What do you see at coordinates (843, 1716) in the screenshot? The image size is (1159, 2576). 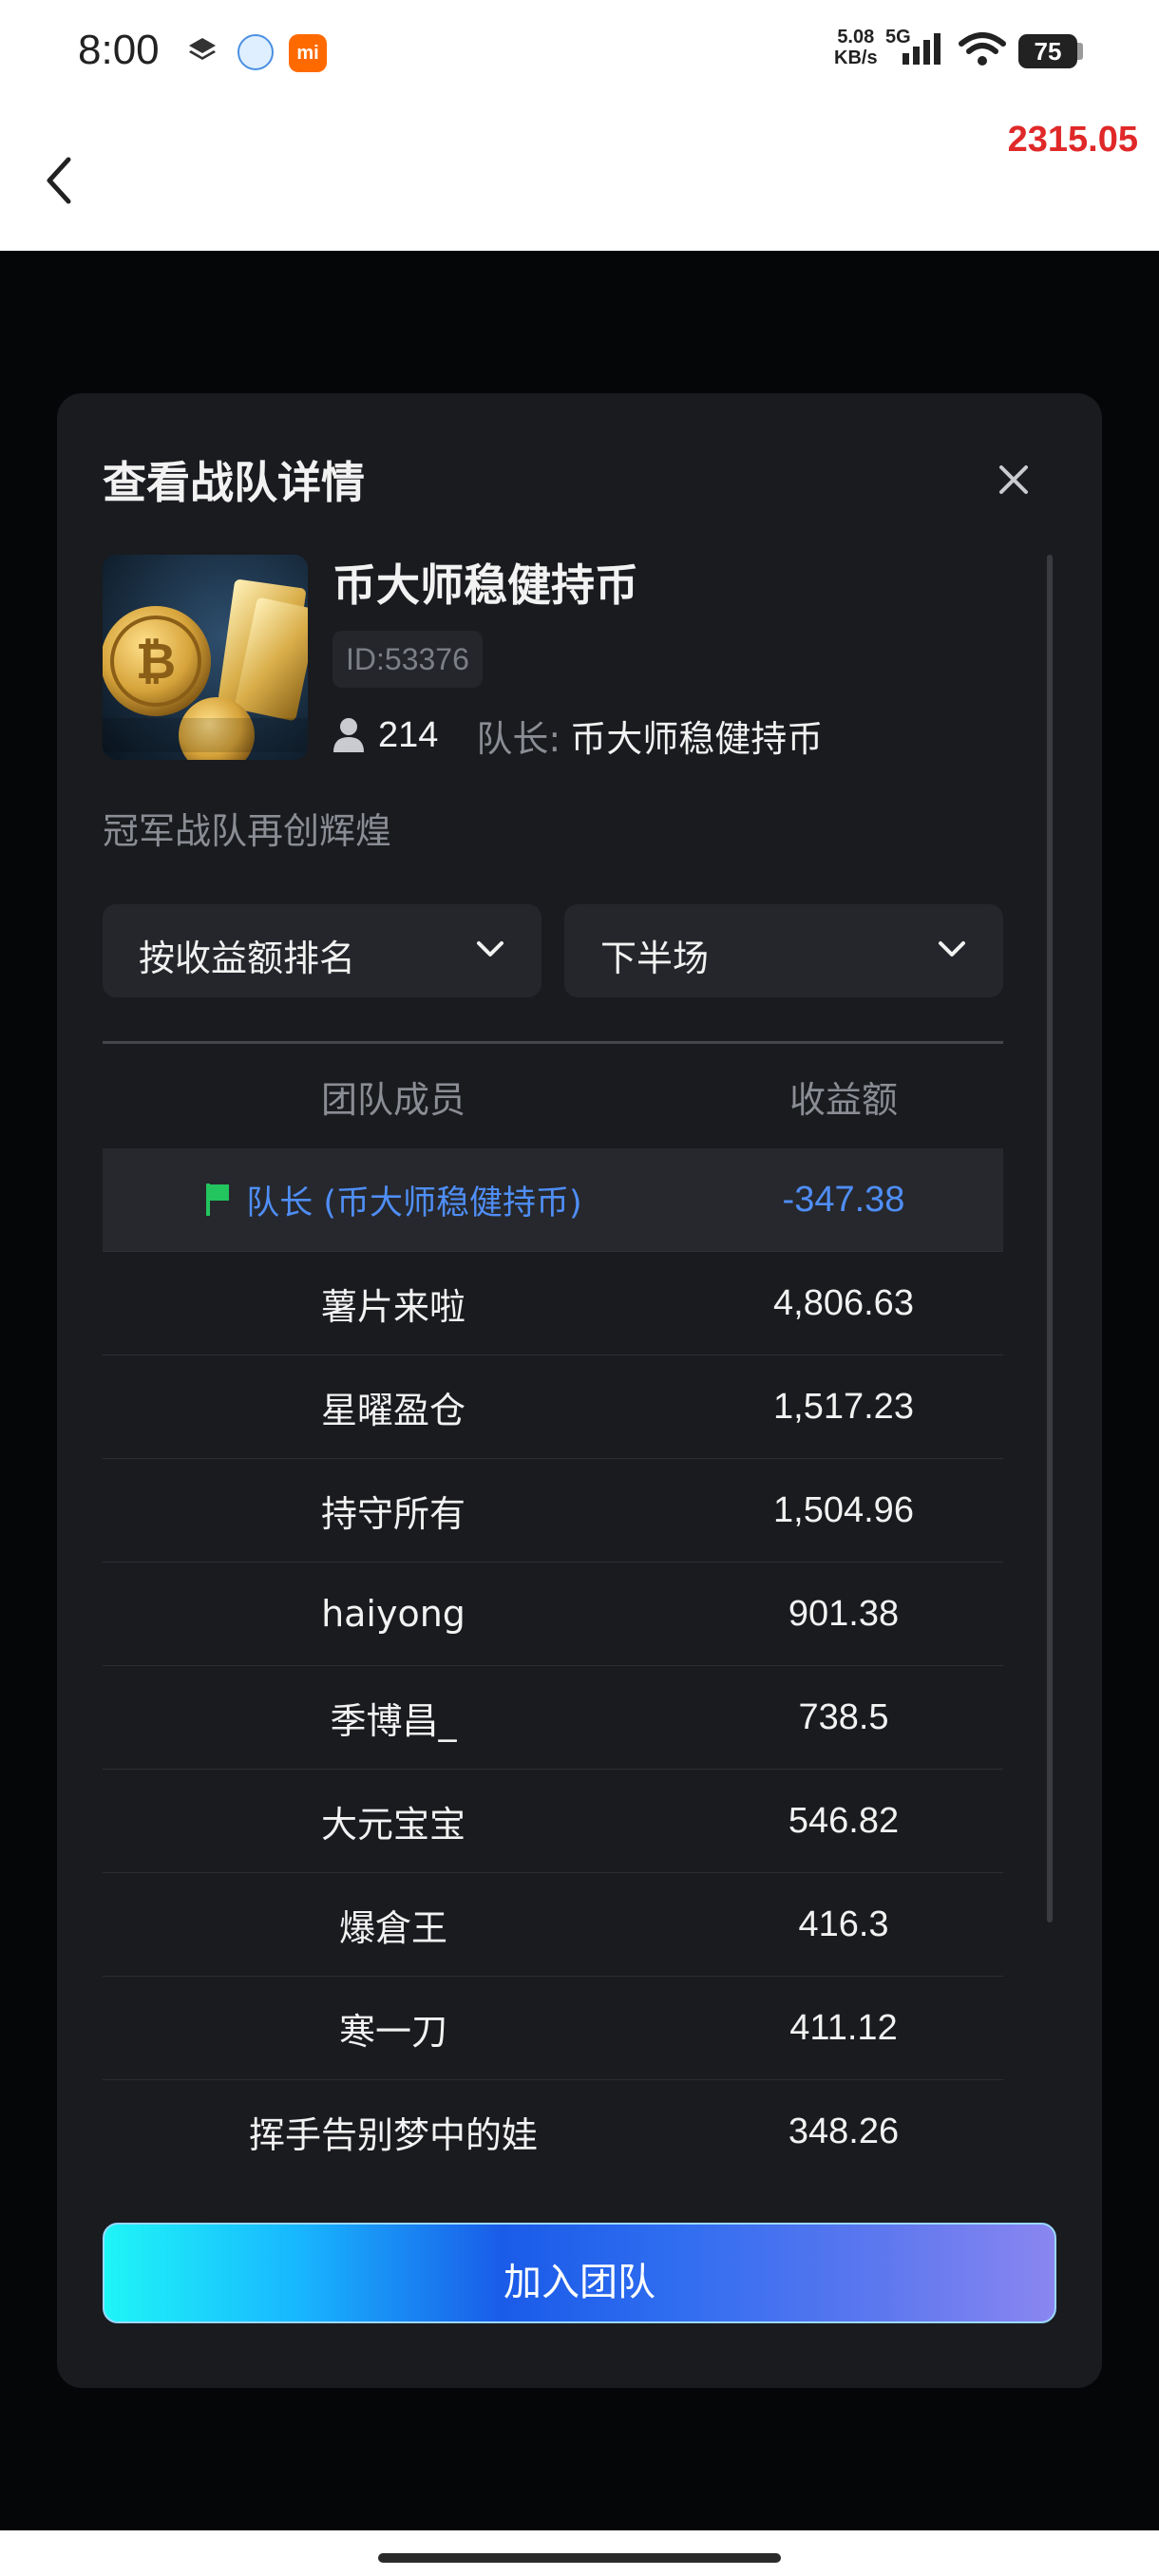 I see `member-earnings: 738.5` at bounding box center [843, 1716].